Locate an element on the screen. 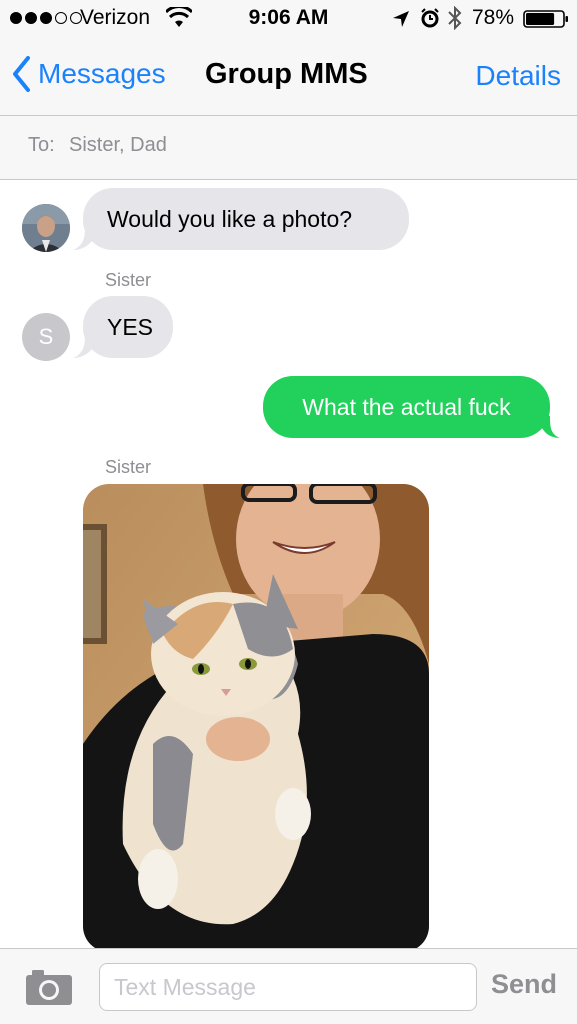 The height and width of the screenshot is (1024, 577). send-button: Send is located at coordinates (524, 984).